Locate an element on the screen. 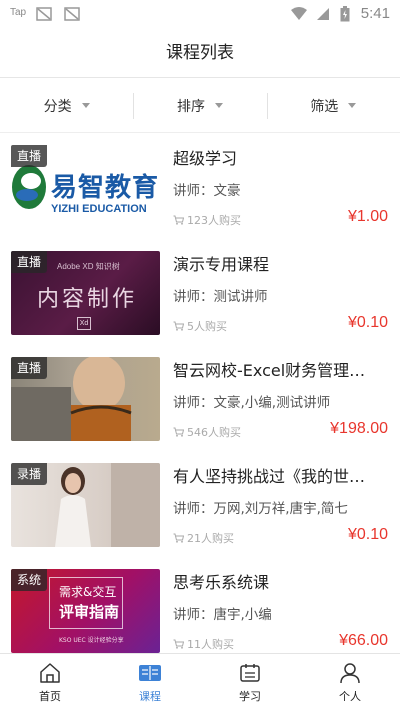  tab-label: 首页 is located at coordinates (50, 696).